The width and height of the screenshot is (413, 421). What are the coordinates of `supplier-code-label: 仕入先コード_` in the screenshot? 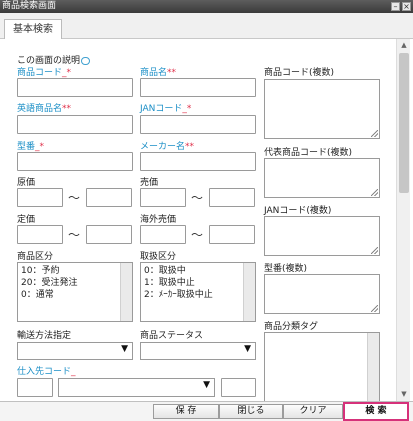 It's located at (46, 370).